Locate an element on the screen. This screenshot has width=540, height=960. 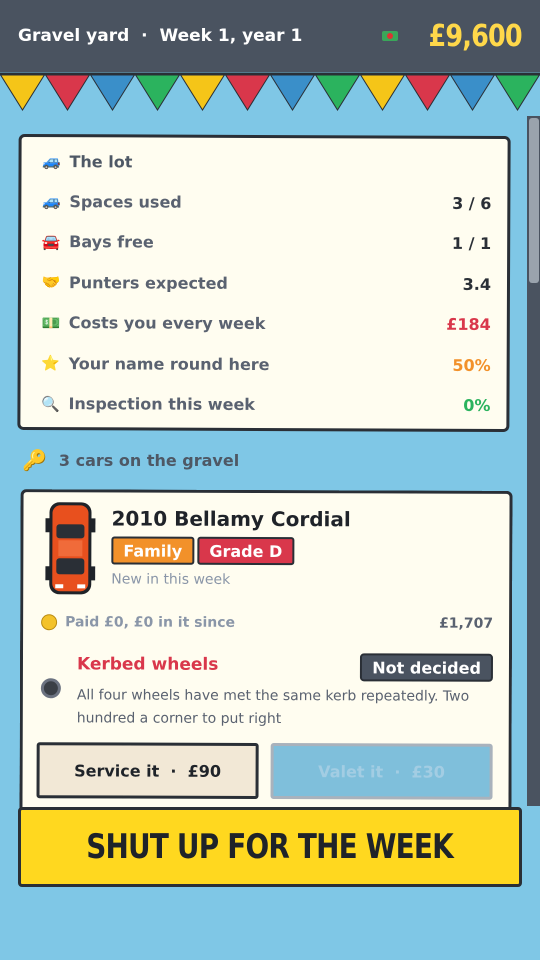
car-title: 2010 Bellamy Cordial is located at coordinates (231, 519).